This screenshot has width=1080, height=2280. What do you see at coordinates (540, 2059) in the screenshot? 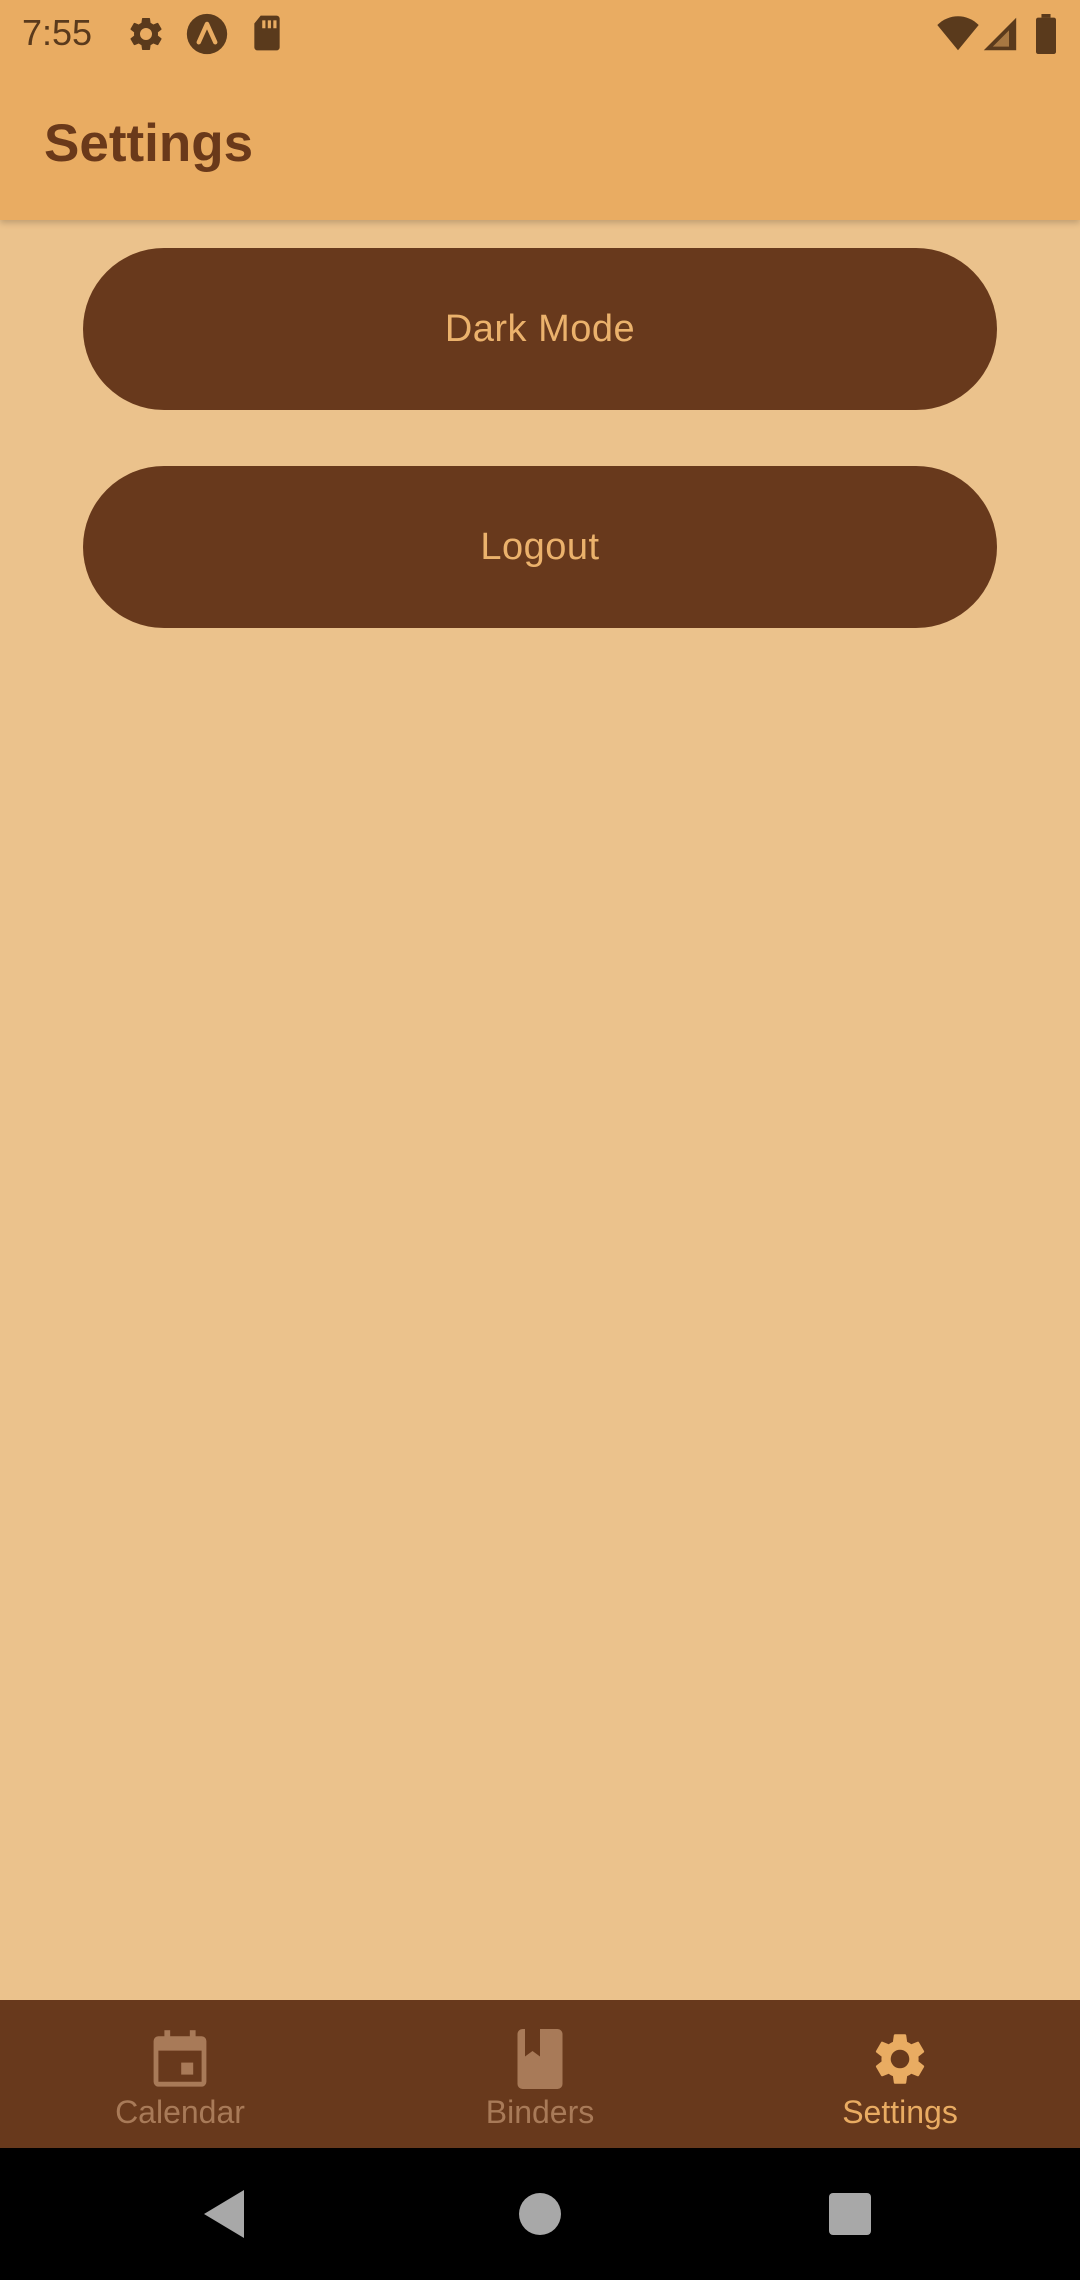
I see `book-icon` at bounding box center [540, 2059].